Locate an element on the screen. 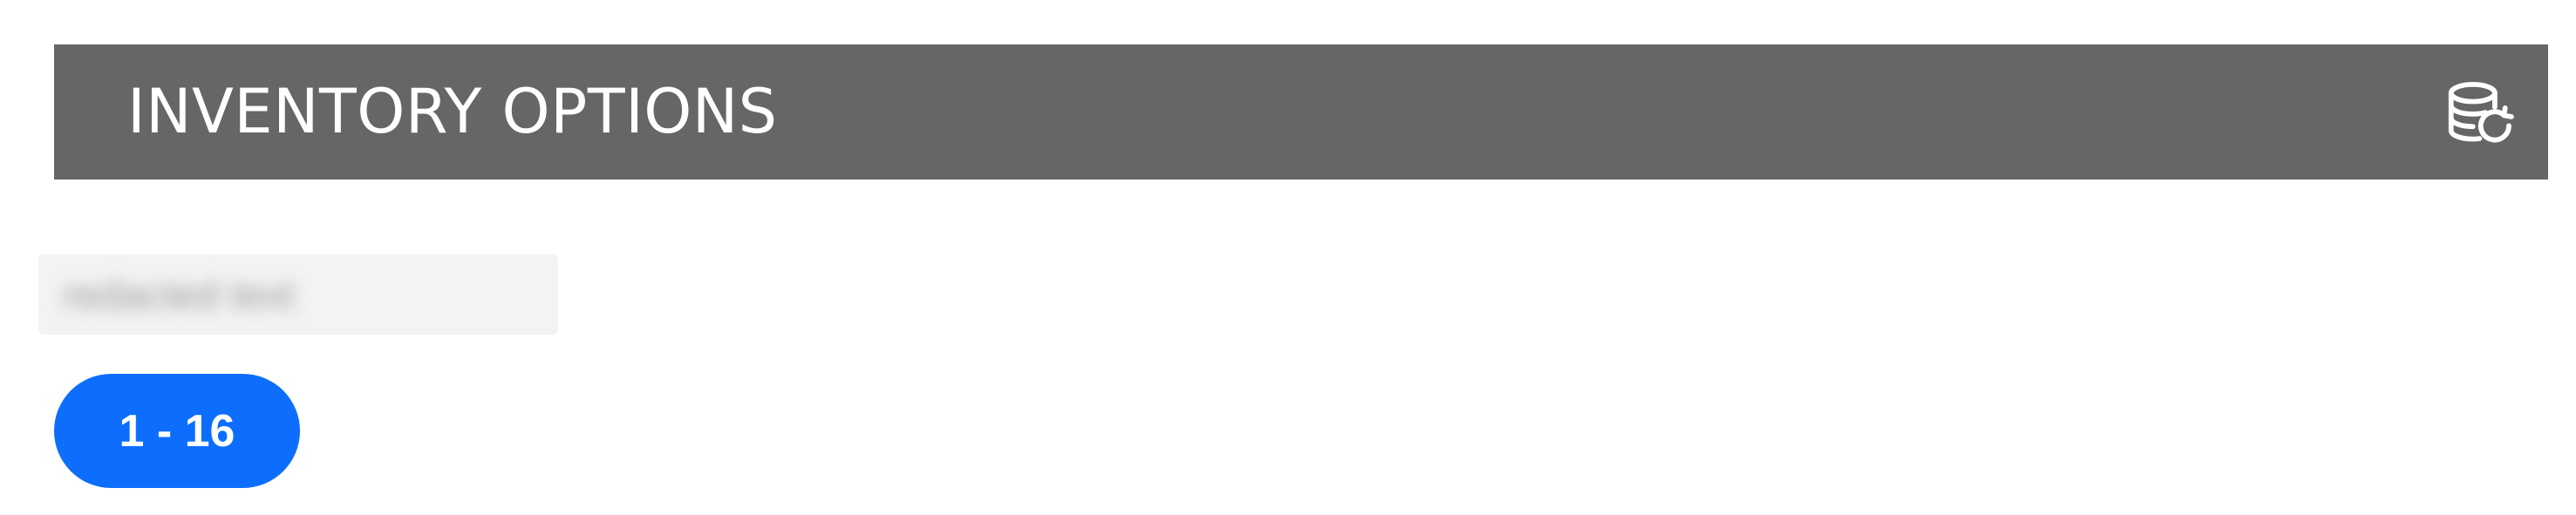 This screenshot has height=515, width=2576. blurred-text-content: redacted text is located at coordinates (179, 294).